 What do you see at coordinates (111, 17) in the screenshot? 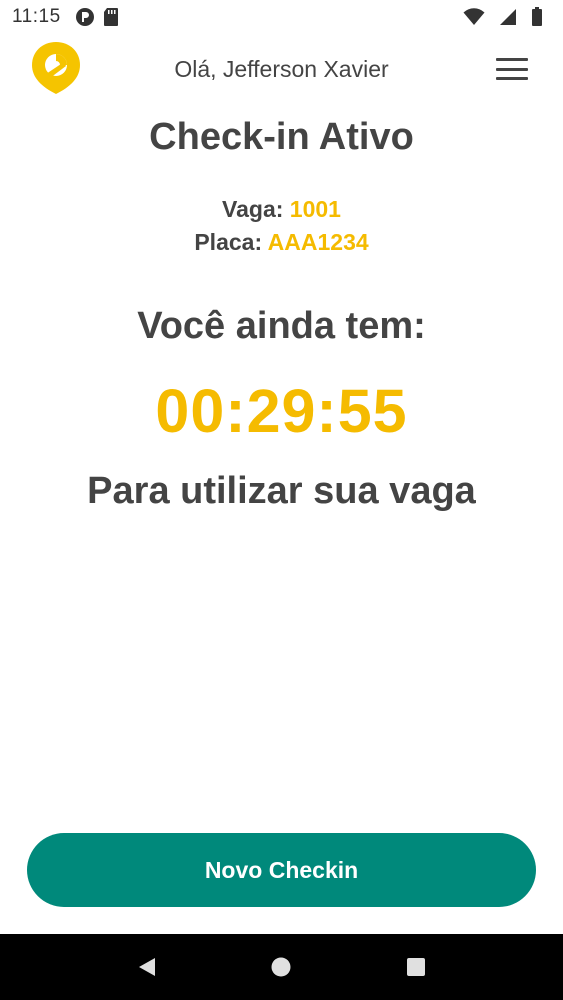
I see `sd-card-icon` at bounding box center [111, 17].